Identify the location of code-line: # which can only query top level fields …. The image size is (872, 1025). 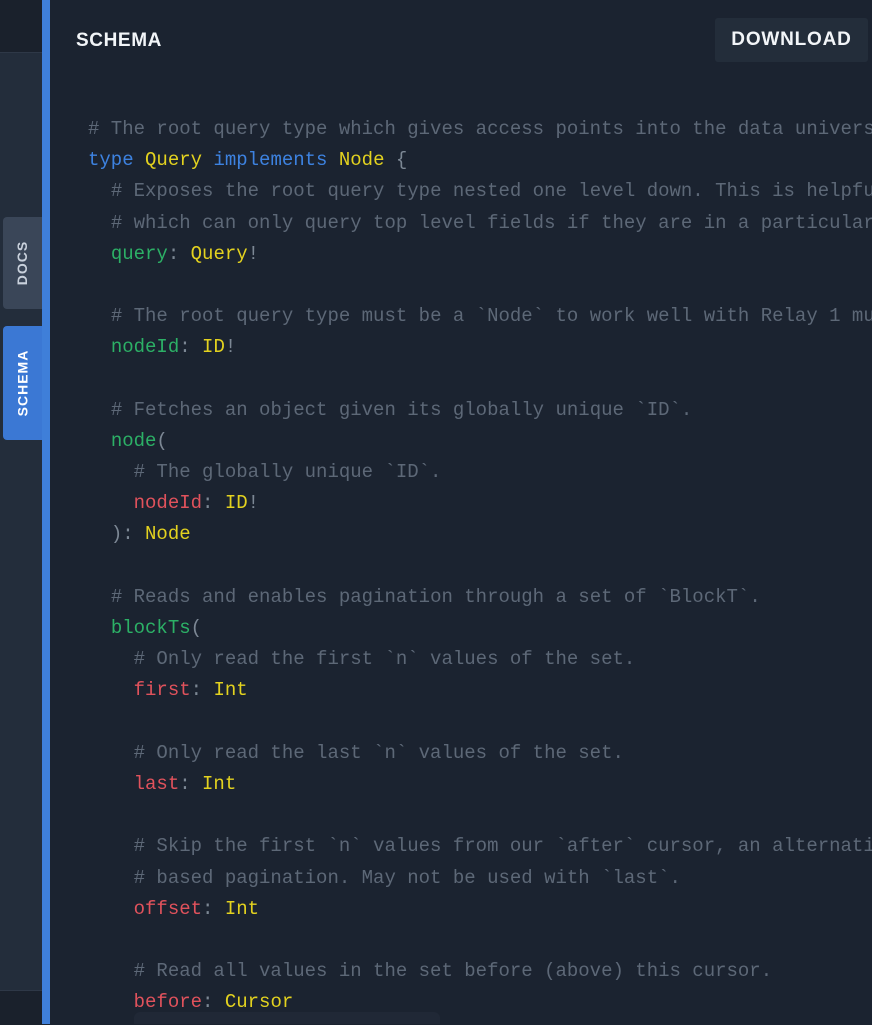
(480, 223).